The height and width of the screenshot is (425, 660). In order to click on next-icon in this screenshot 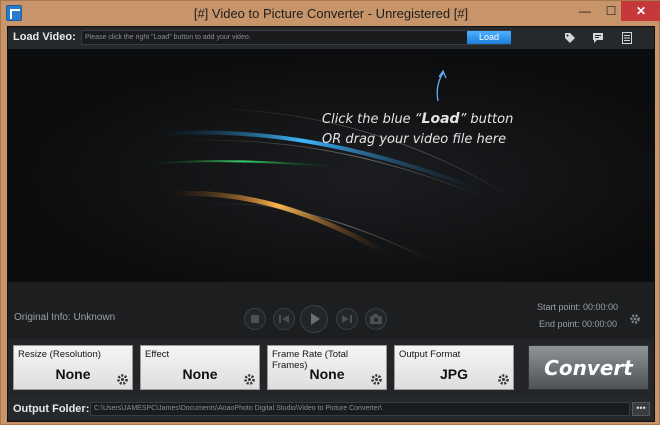, I will do `click(347, 319)`.